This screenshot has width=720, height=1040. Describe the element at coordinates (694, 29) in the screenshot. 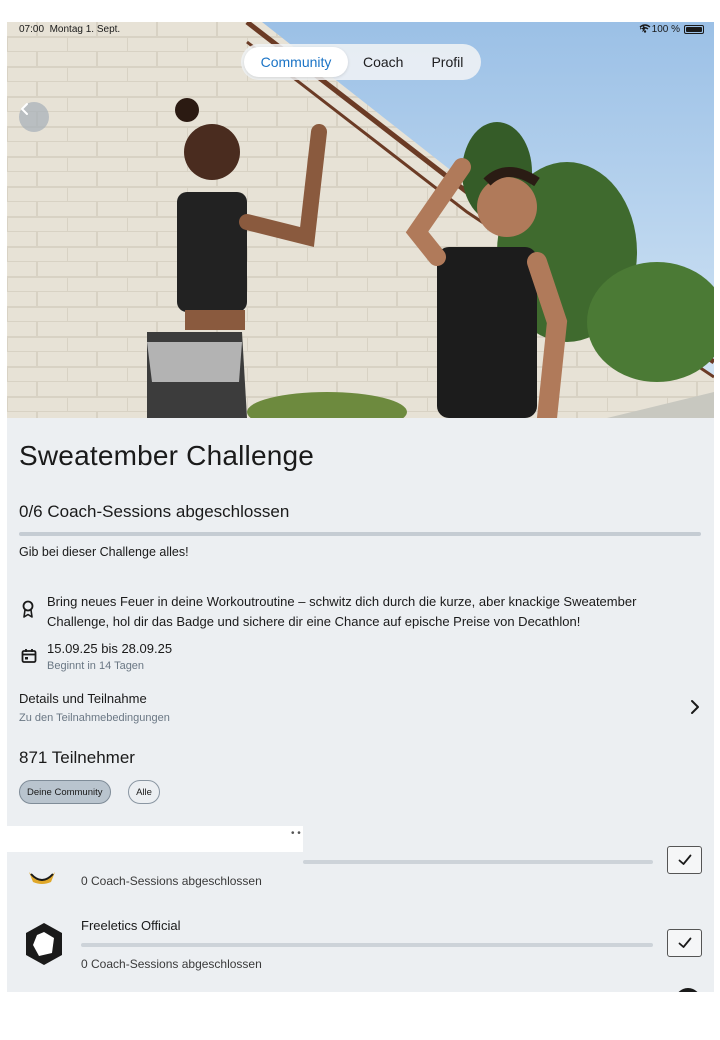

I see `battery-icon` at that location.